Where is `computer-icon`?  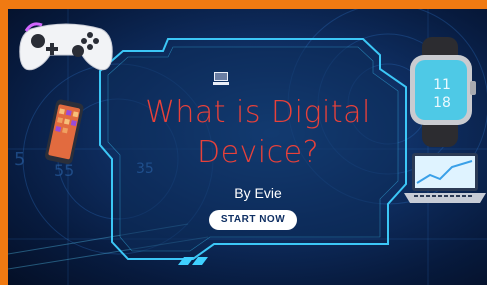
computer-icon is located at coordinates (221, 78).